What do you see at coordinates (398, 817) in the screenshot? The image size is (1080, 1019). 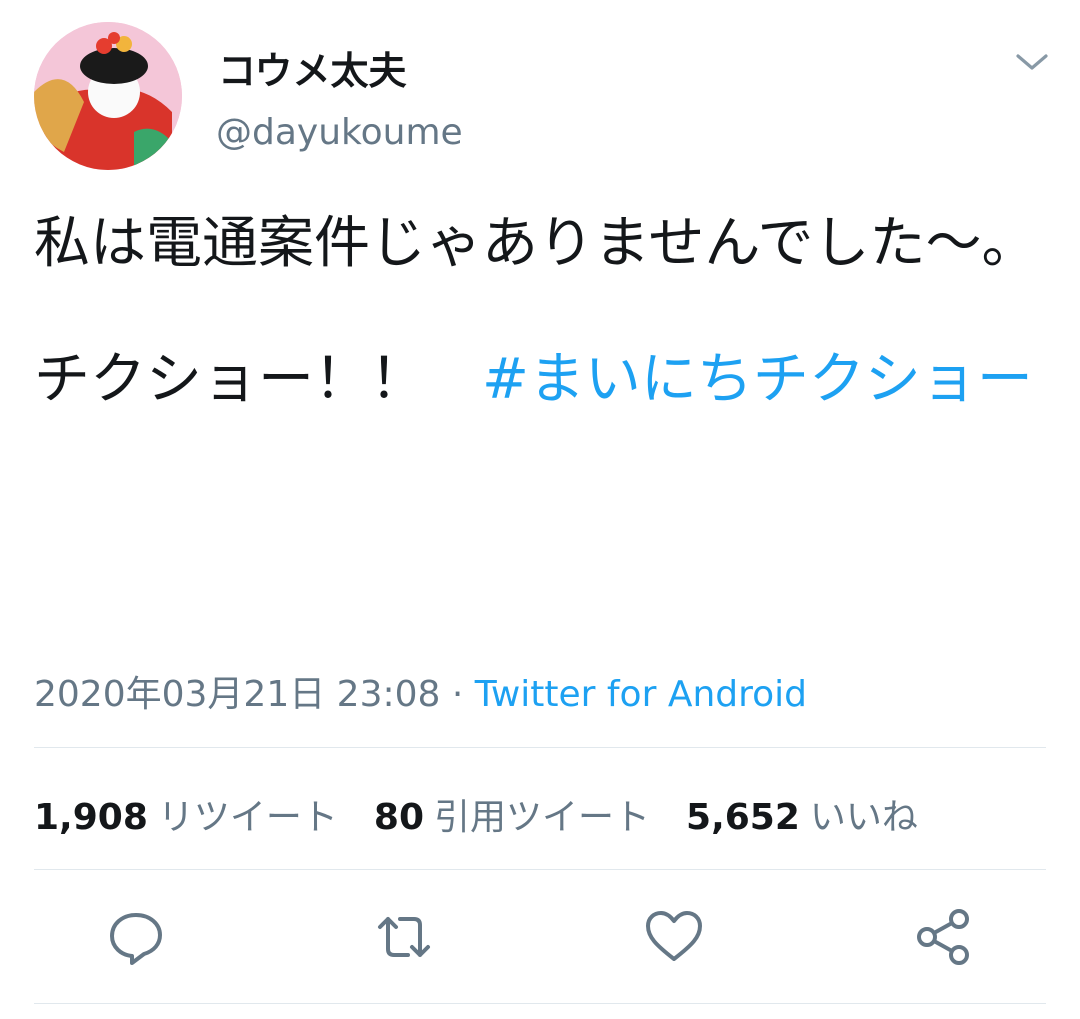 I see `quotes-count: 80` at bounding box center [398, 817].